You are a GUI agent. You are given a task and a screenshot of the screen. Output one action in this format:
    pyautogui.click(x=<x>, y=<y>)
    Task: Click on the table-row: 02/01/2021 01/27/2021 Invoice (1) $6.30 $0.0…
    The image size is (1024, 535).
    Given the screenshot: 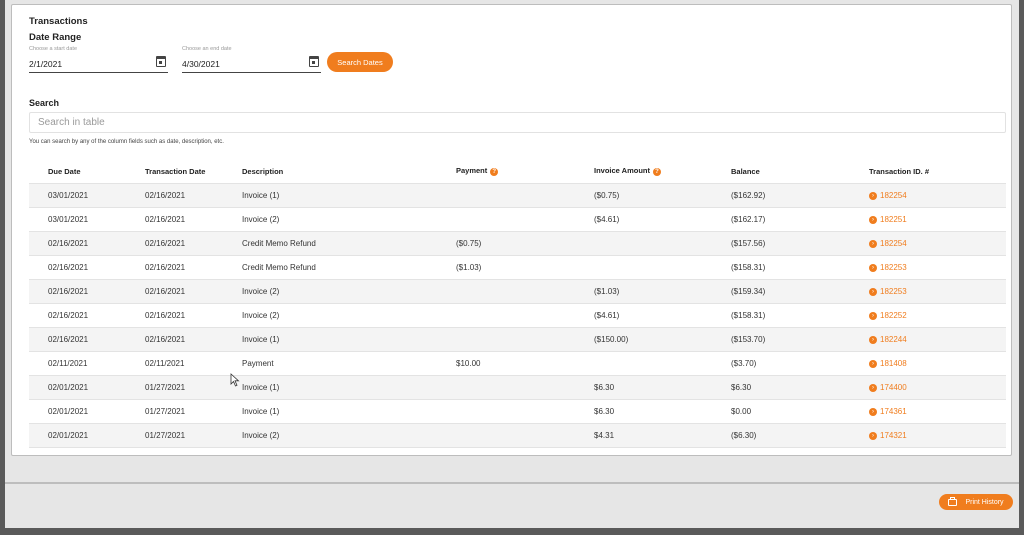 What is the action you would take?
    pyautogui.click(x=517, y=411)
    